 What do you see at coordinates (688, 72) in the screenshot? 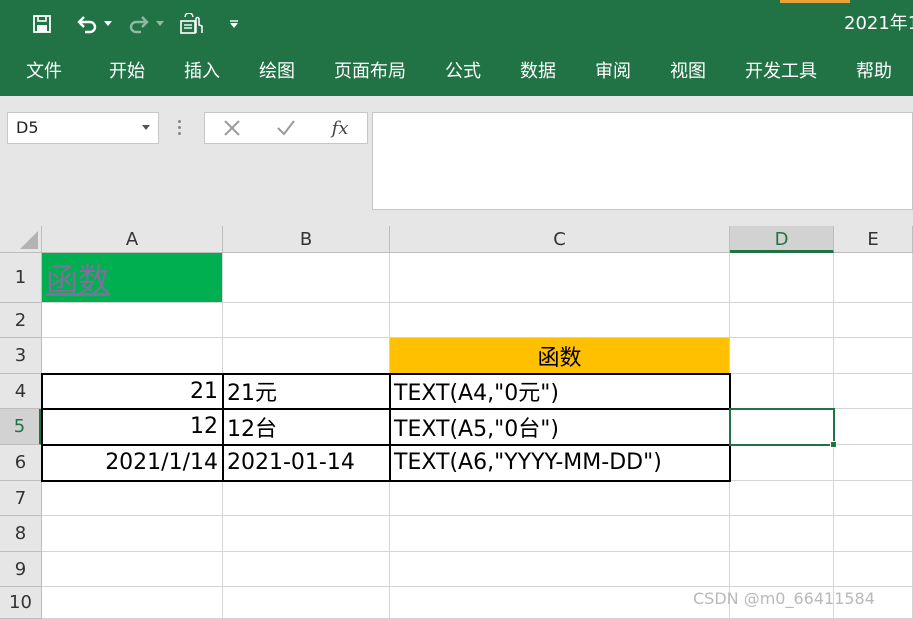
I see `tab-view: 视图` at bounding box center [688, 72].